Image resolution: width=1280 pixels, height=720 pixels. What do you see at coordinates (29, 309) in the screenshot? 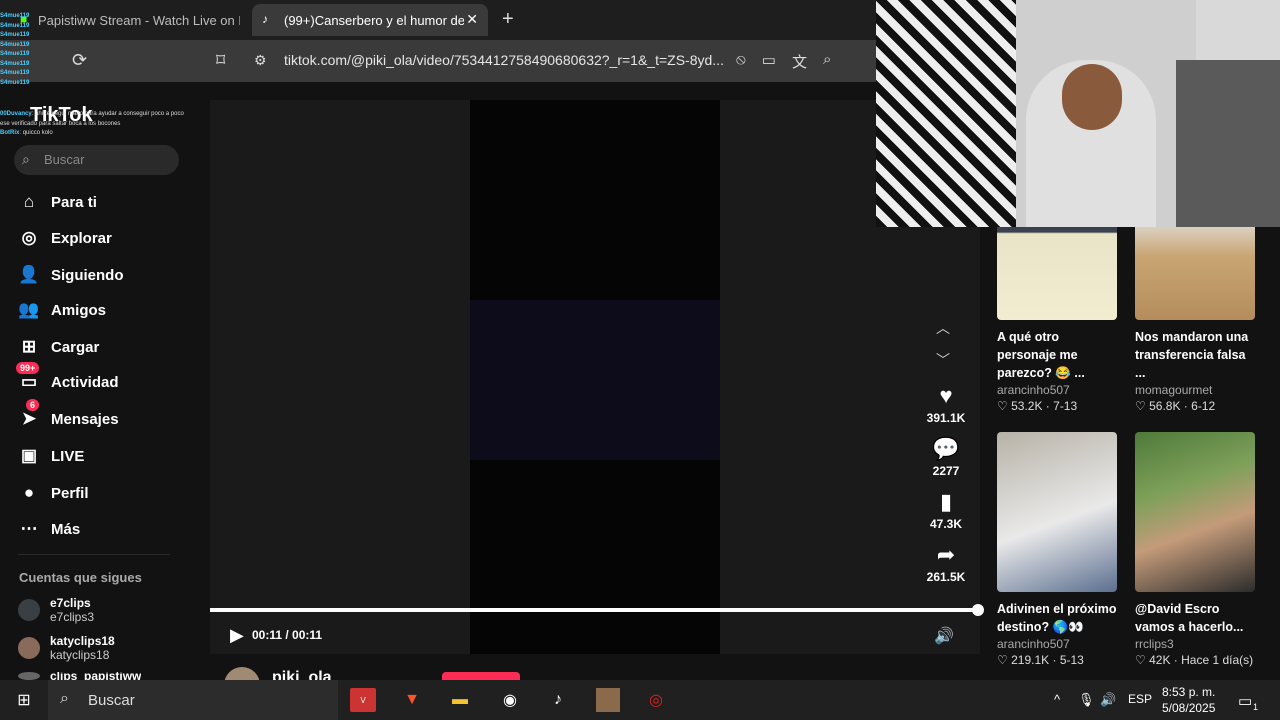
I see `friends-icon: 👥` at bounding box center [29, 309].